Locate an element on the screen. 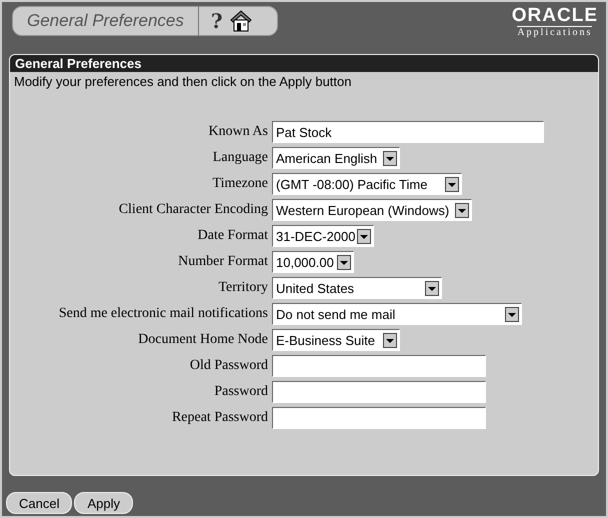 The width and height of the screenshot is (608, 518). logo: ORACLE Applications is located at coordinates (555, 22).